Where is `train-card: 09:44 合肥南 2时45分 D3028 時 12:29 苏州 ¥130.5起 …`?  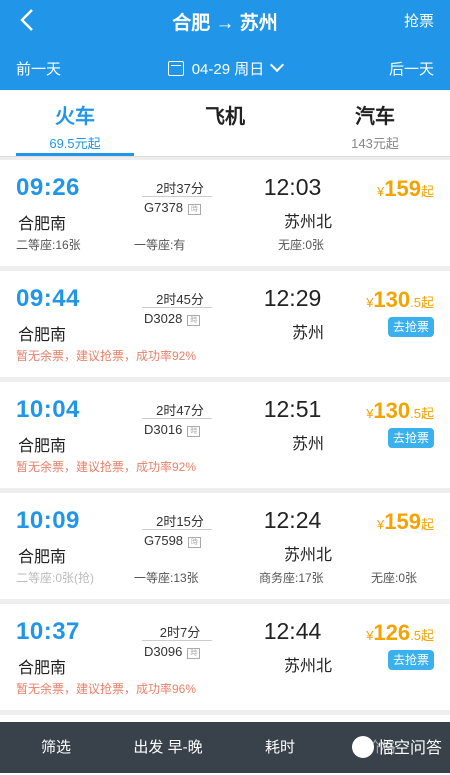 train-card: 09:44 合肥南 2时45分 D3028 時 12:29 苏州 ¥130.5起 … is located at coordinates (225, 324).